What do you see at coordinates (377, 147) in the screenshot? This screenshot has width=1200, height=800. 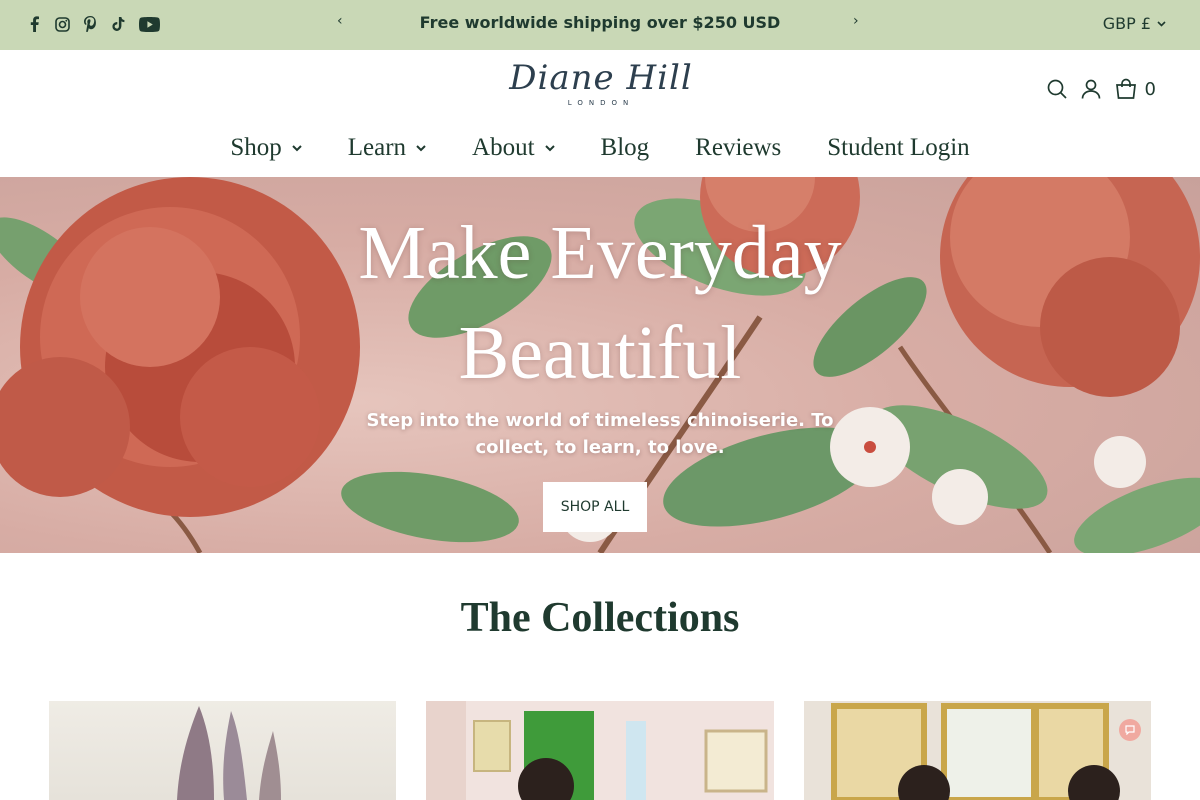 I see `nav-label: Learn` at bounding box center [377, 147].